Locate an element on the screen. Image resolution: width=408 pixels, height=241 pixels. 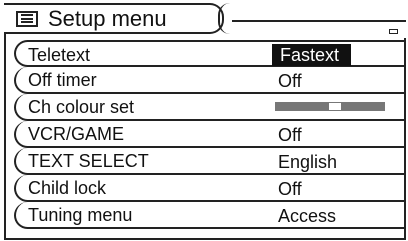
slider-knob is located at coordinates (335, 106).